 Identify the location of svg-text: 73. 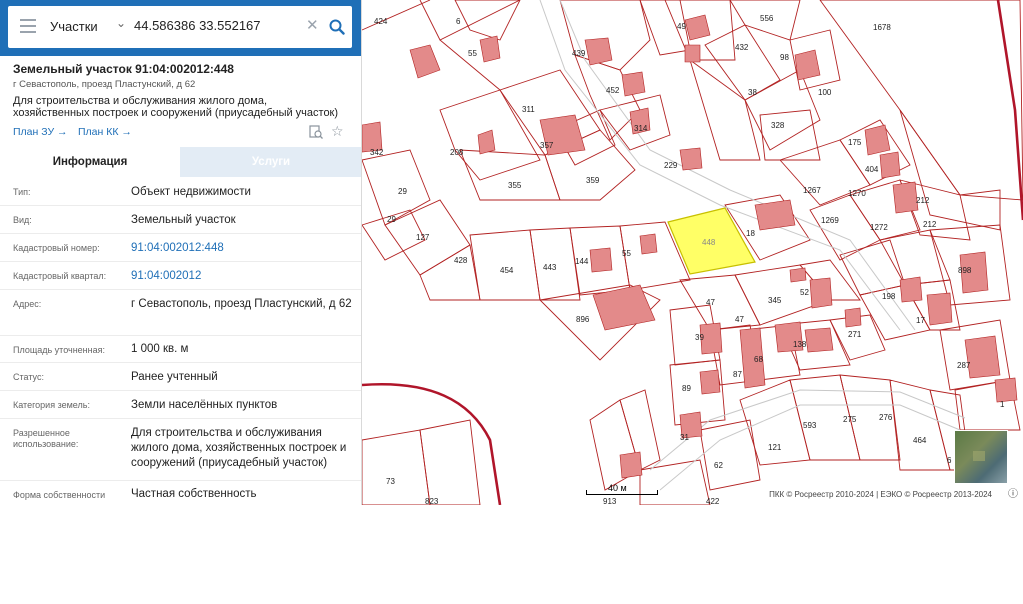
(390, 481).